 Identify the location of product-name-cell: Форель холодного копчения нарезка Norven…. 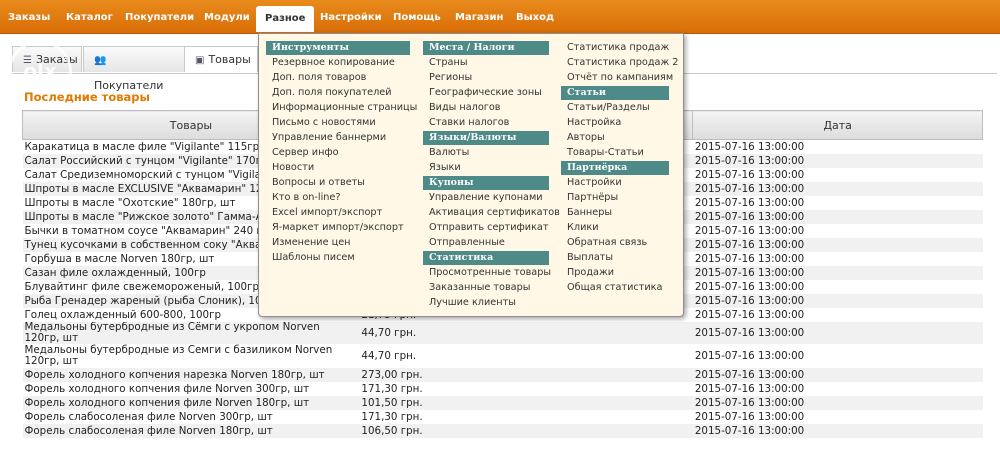
(191, 375).